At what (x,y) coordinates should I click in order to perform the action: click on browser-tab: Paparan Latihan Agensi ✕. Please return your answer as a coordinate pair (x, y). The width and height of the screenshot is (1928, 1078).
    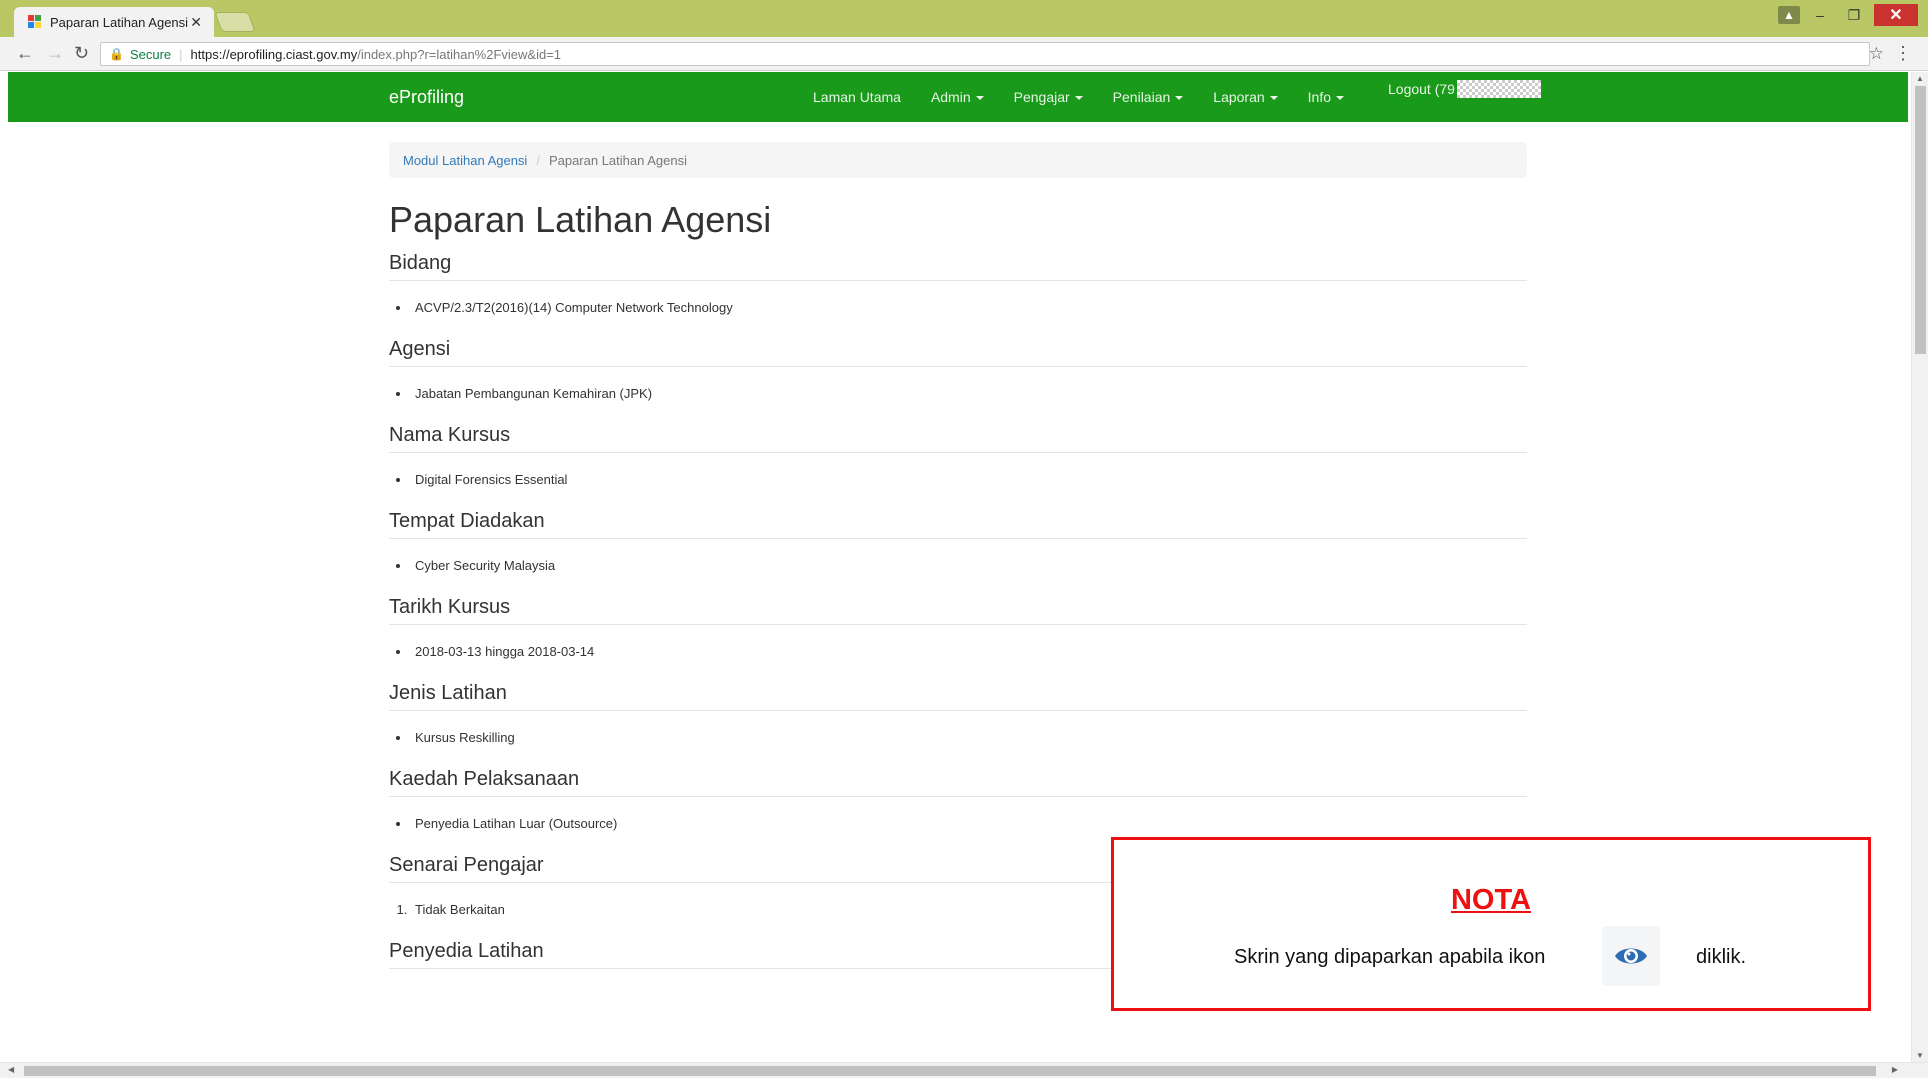
    Looking at the image, I should click on (114, 22).